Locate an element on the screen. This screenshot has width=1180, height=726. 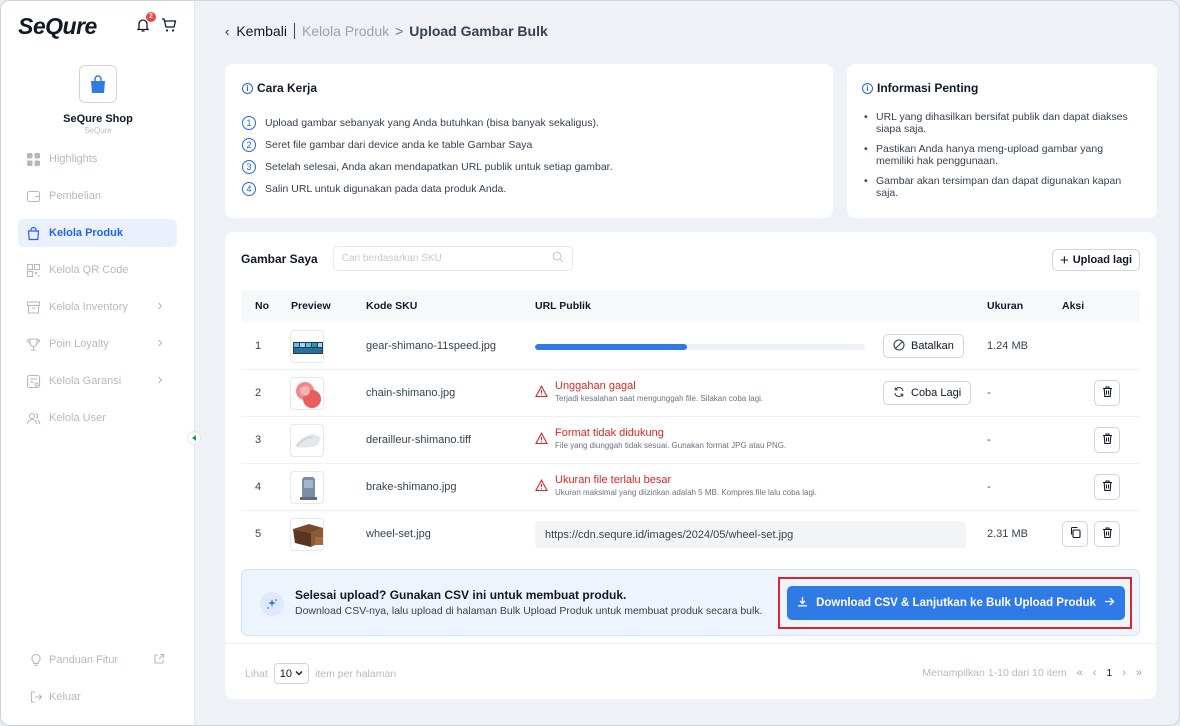
first-page-button: « is located at coordinates (1080, 673).